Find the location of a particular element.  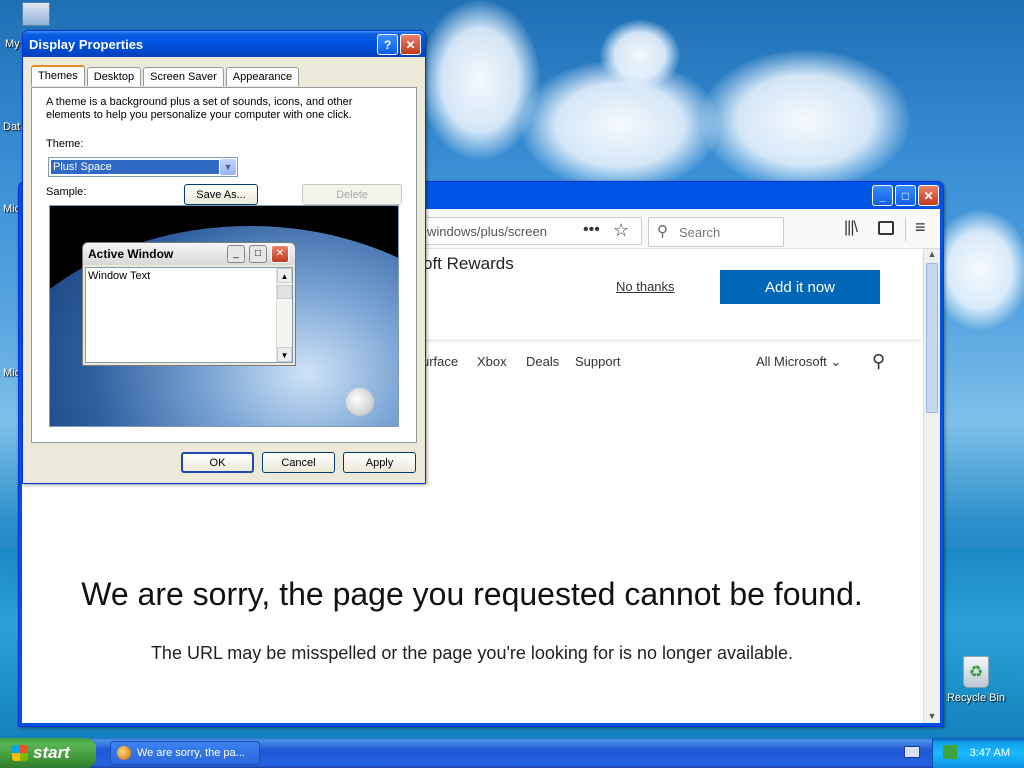

chevron-down-icon: ⌄ is located at coordinates (836, 361).